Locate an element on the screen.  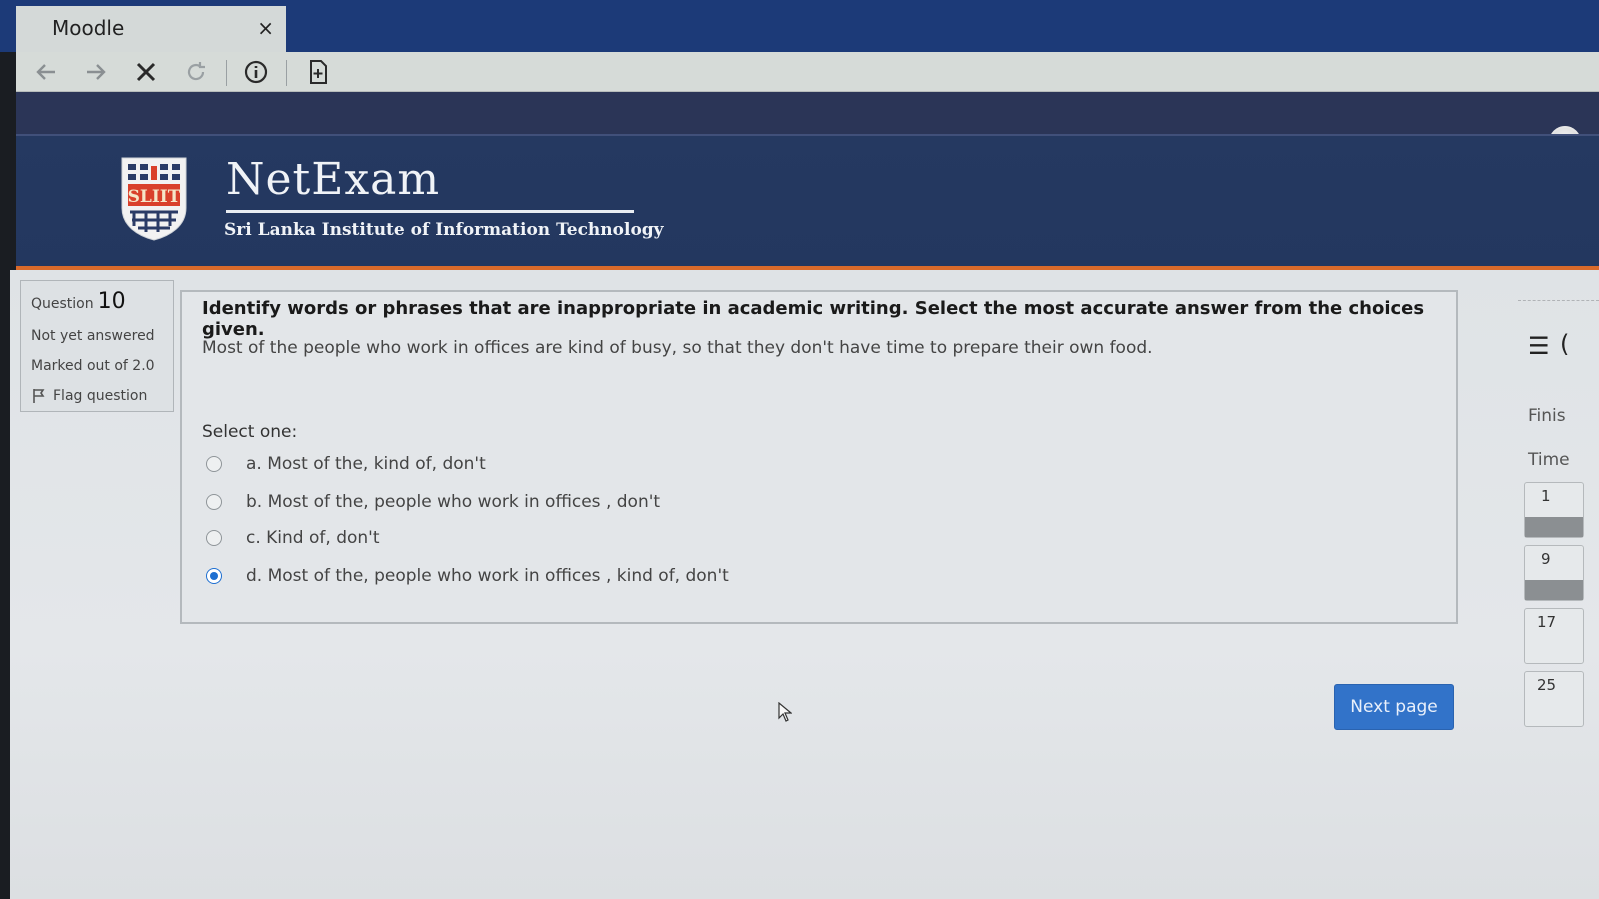
select-one-label: Select one: is located at coordinates (250, 432).